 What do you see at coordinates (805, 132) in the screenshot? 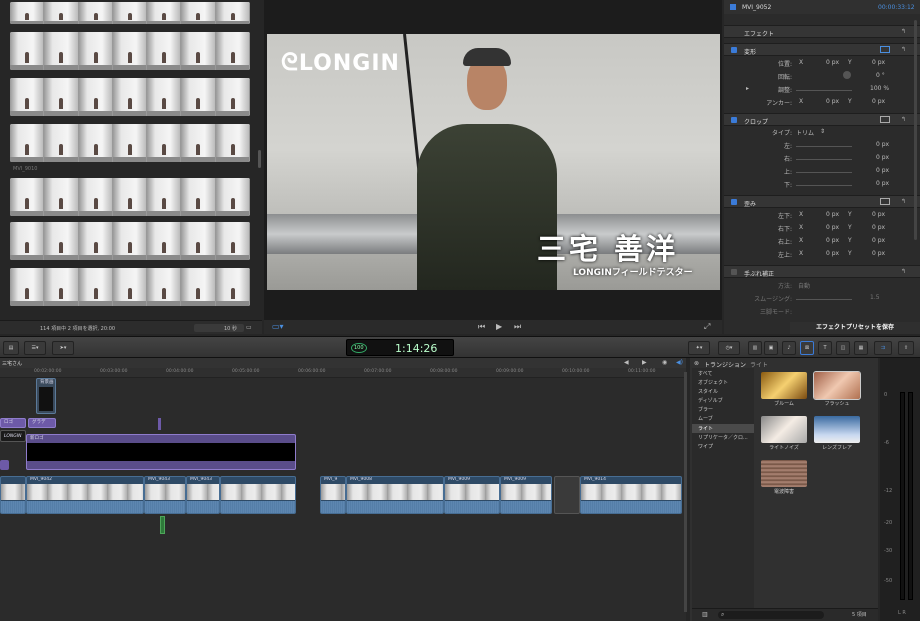
I see `crop-type-select: トリム` at bounding box center [805, 132].